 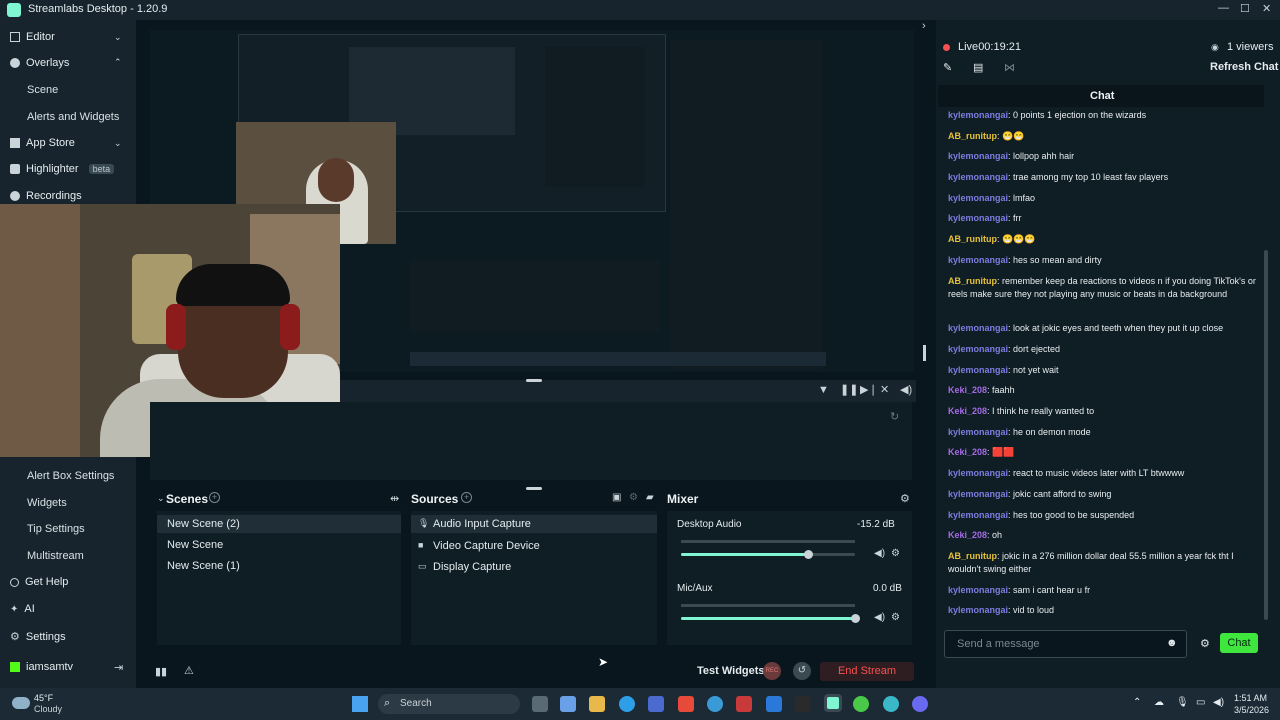 What do you see at coordinates (650, 497) in the screenshot?
I see `folder-icon: ▰` at bounding box center [650, 497].